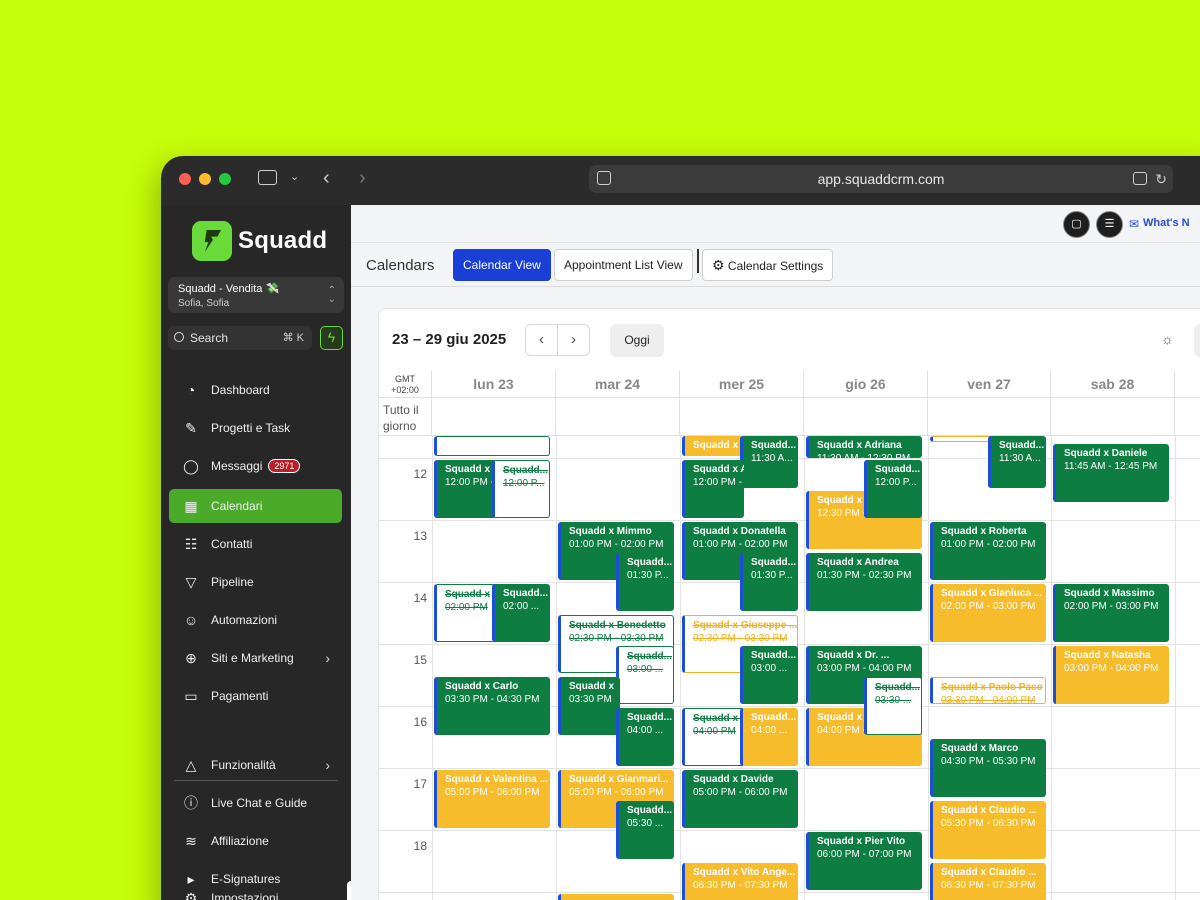  What do you see at coordinates (331, 338) in the screenshot?
I see `quick-action-bolt-icon: ϟ` at bounding box center [331, 338].